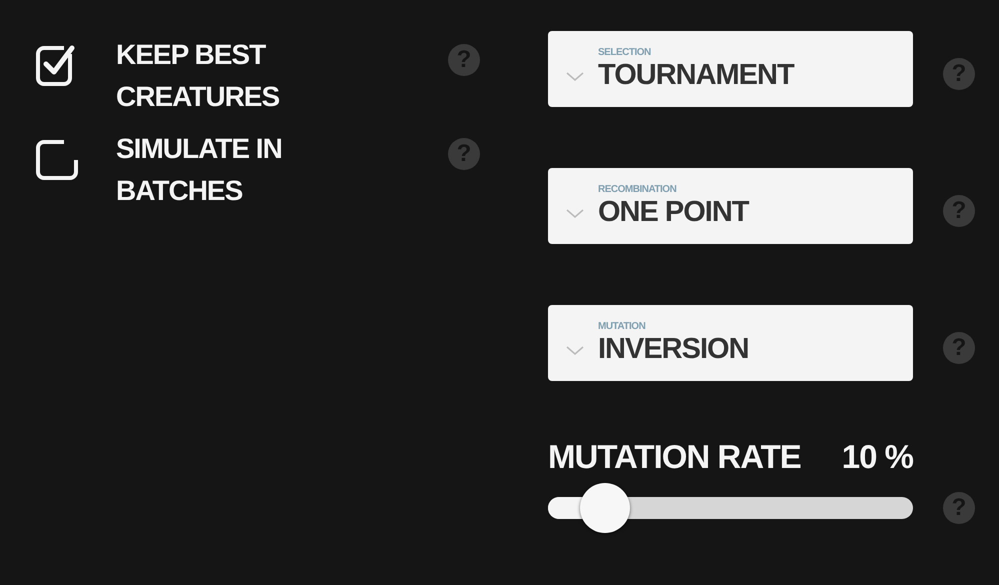 The image size is (999, 585). I want to click on dropdown-caption: SELECTION, so click(625, 52).